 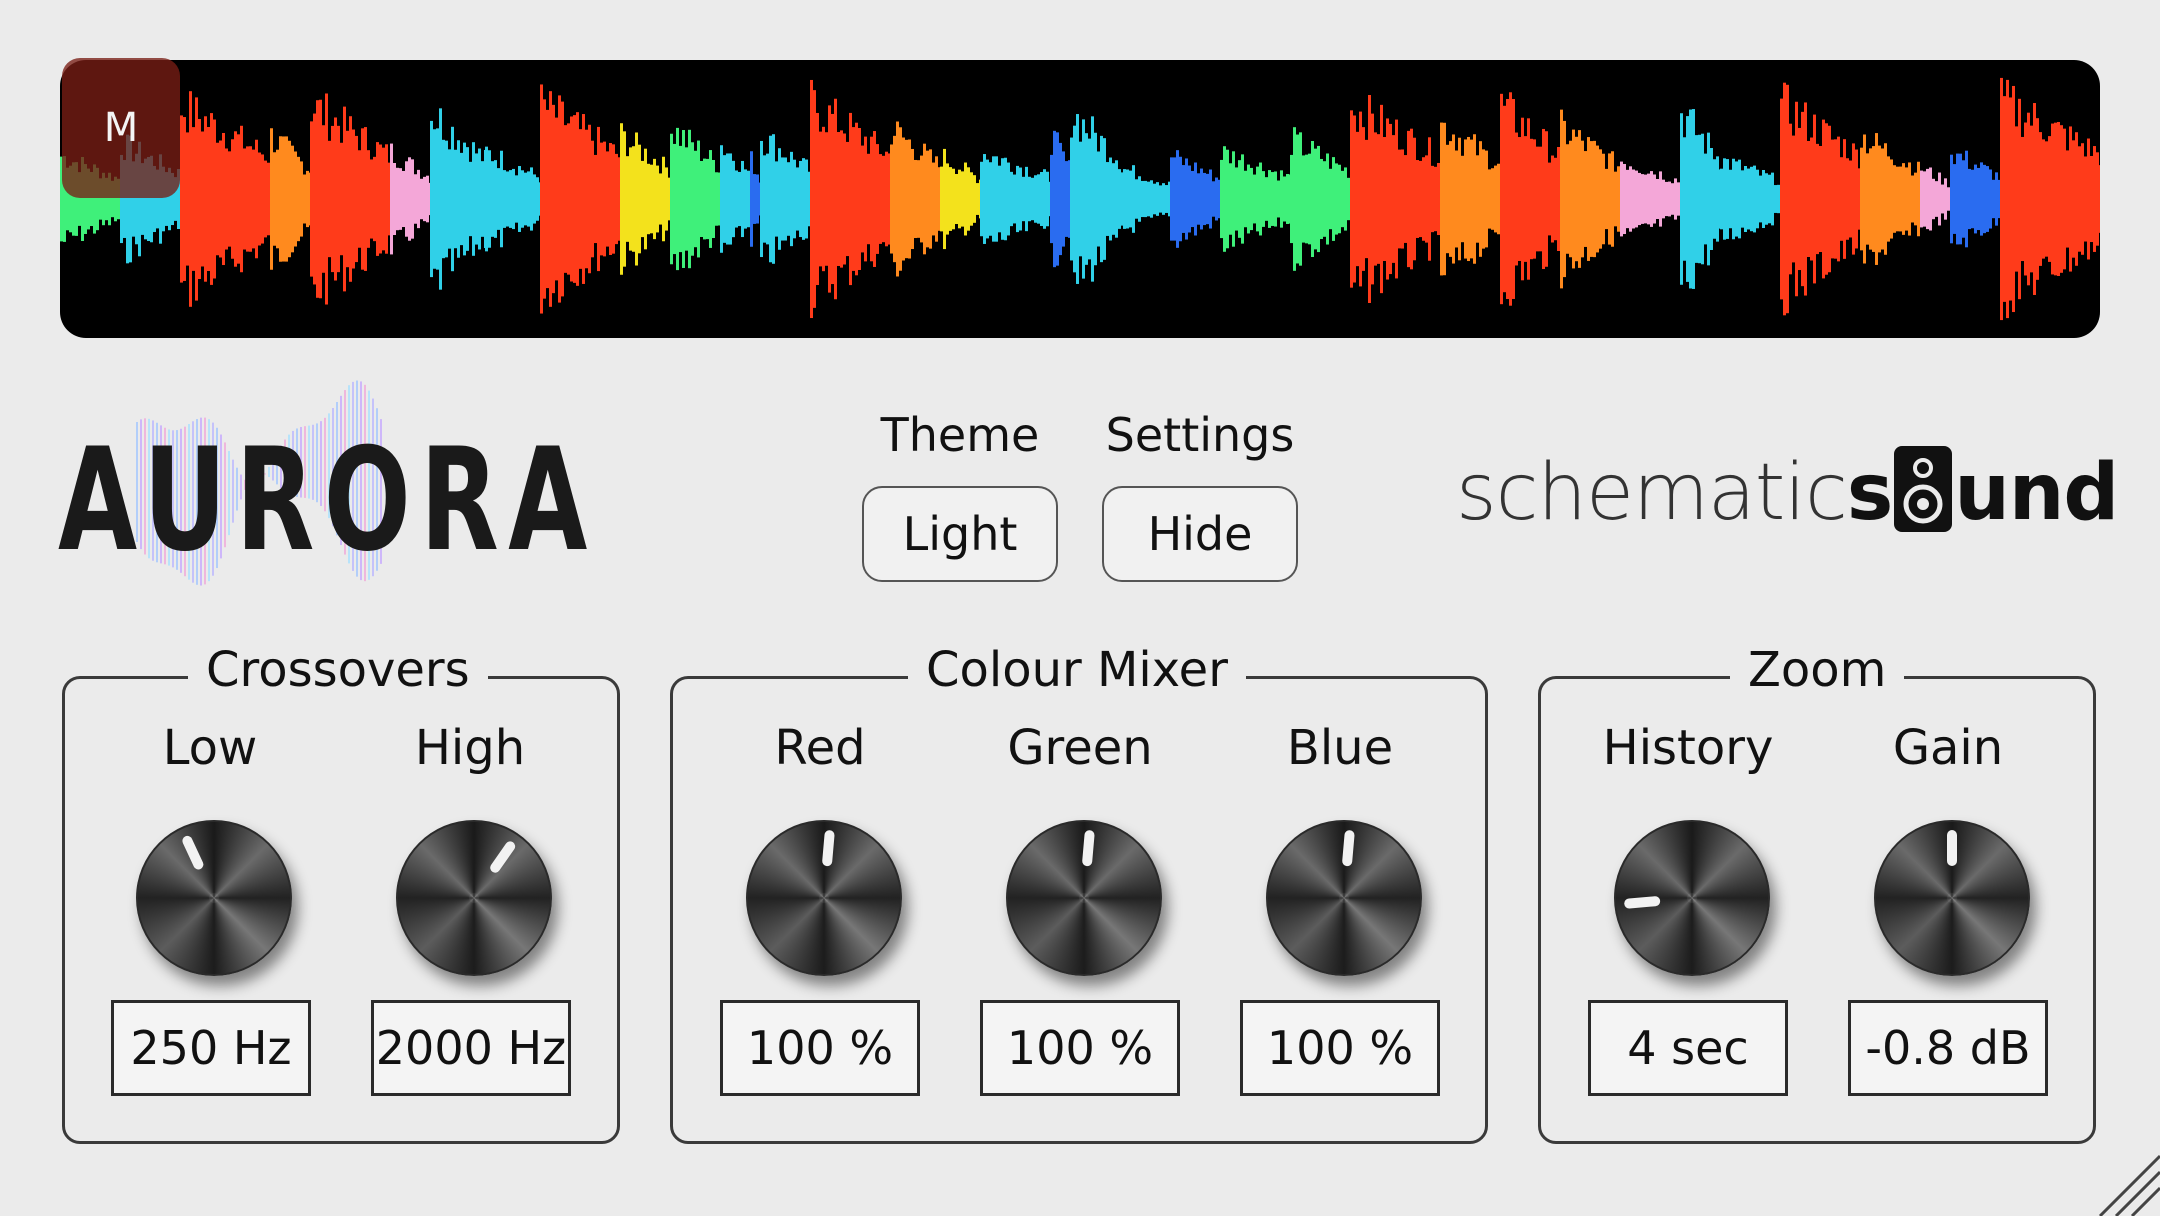 I want to click on high-knob, so click(x=474, y=898).